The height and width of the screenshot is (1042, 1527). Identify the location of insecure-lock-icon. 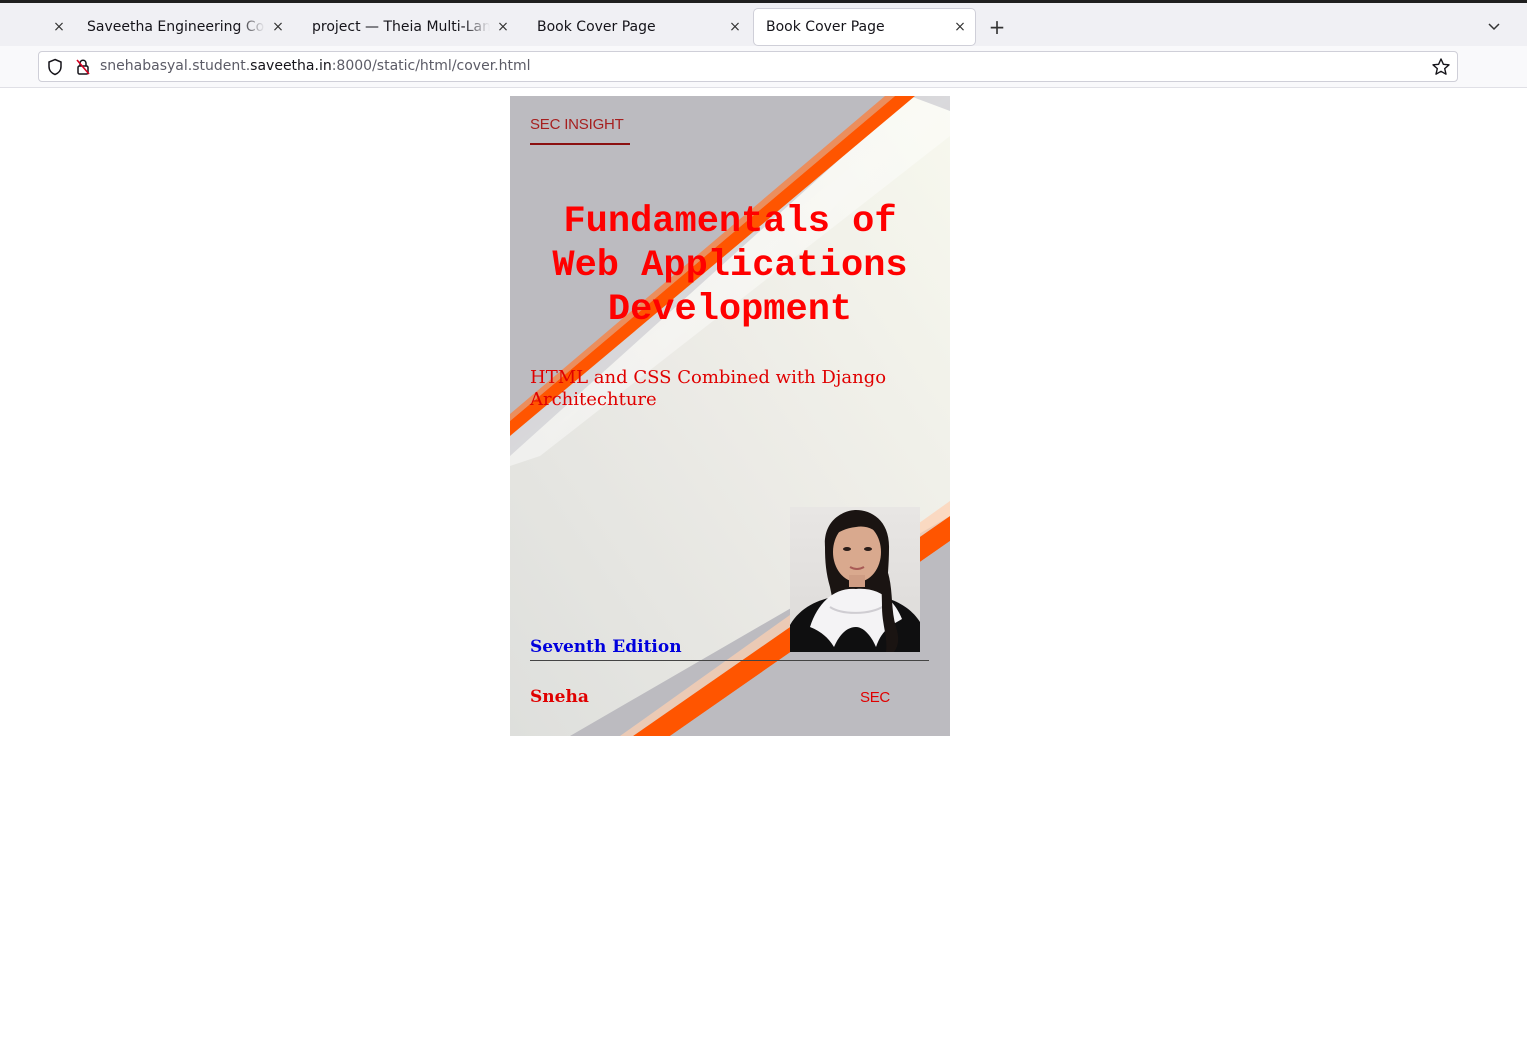
(83, 67).